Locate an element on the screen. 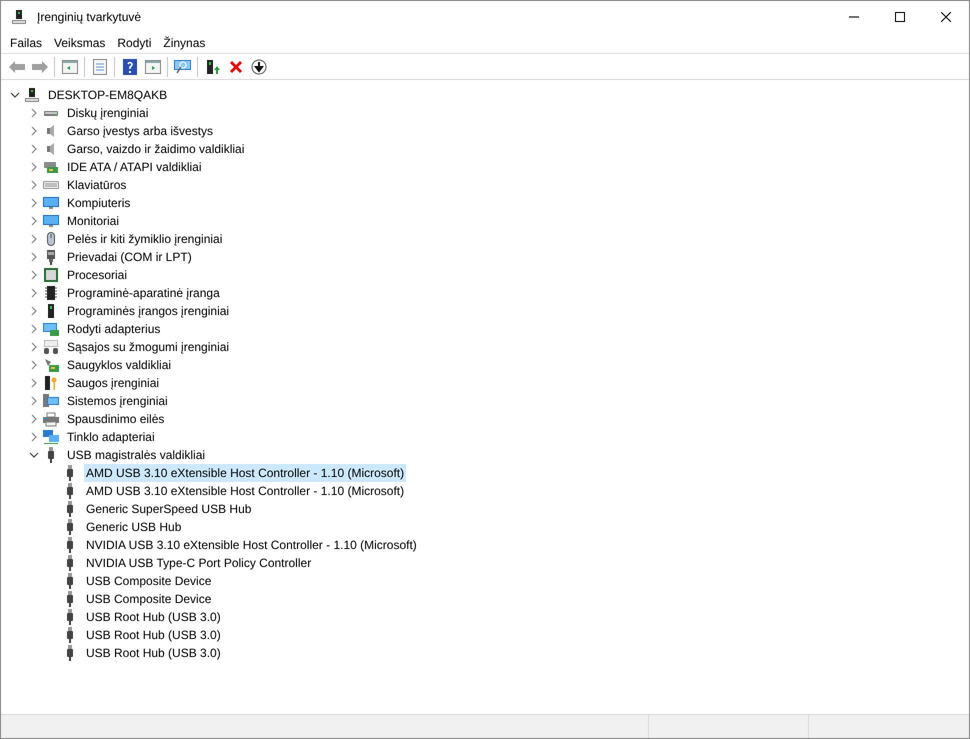  down-arrow-circle-icon is located at coordinates (258, 66).